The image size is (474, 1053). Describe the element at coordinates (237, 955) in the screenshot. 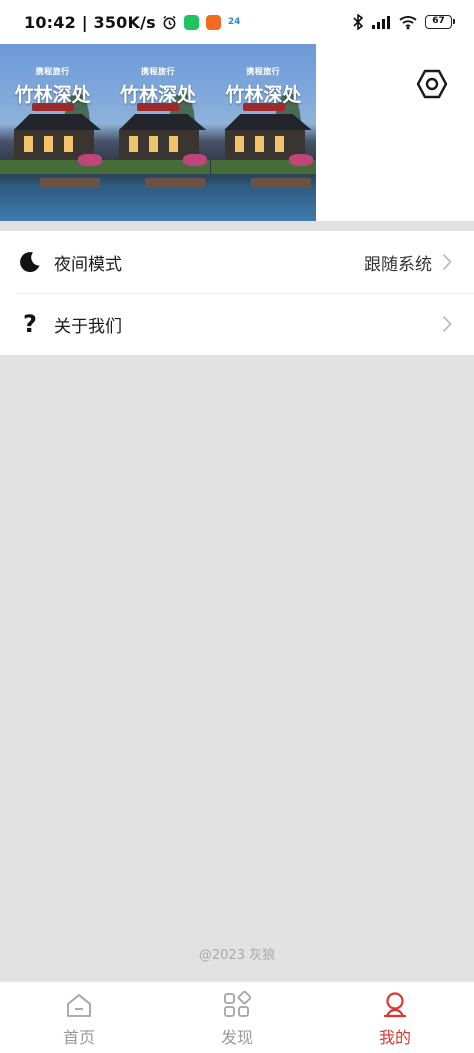

I see `copyright-text: @2023 灰狼` at that location.